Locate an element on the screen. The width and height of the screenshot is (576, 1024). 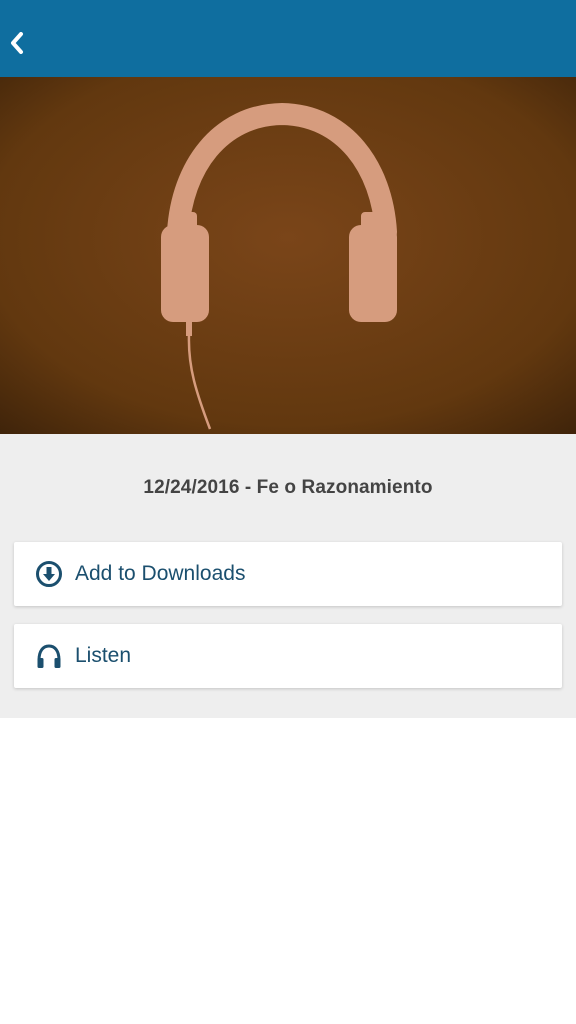
episode-title: 12/24/2016 - Fe o Razonamiento is located at coordinates (288, 487).